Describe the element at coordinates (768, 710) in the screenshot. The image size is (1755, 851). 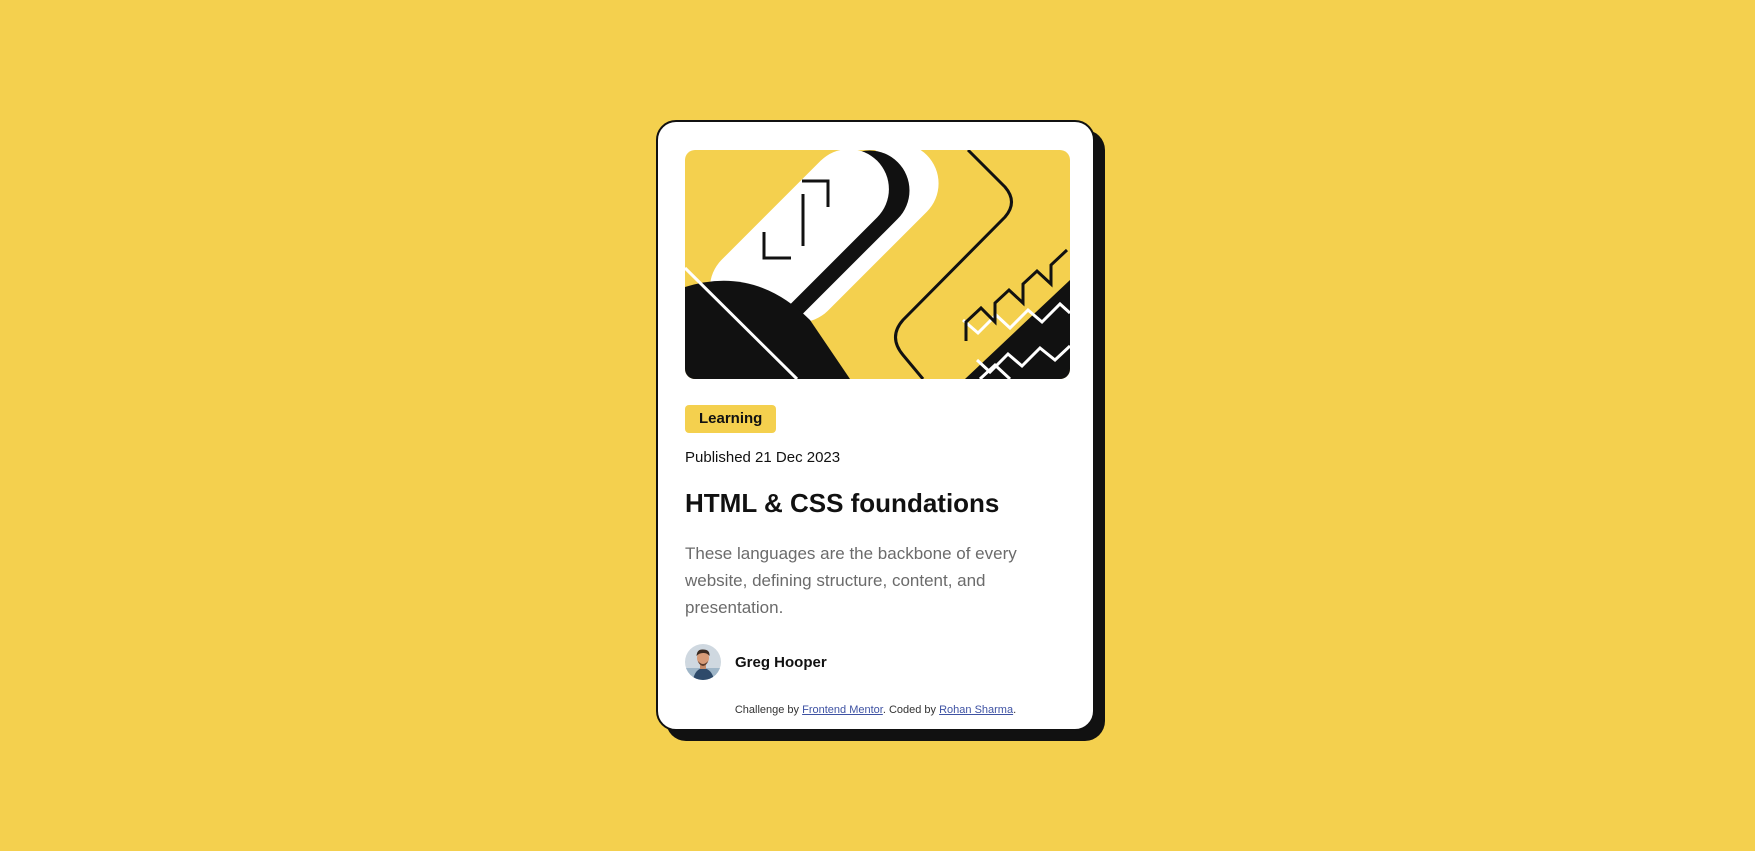
I see `attribution-prefix: Challenge by` at that location.